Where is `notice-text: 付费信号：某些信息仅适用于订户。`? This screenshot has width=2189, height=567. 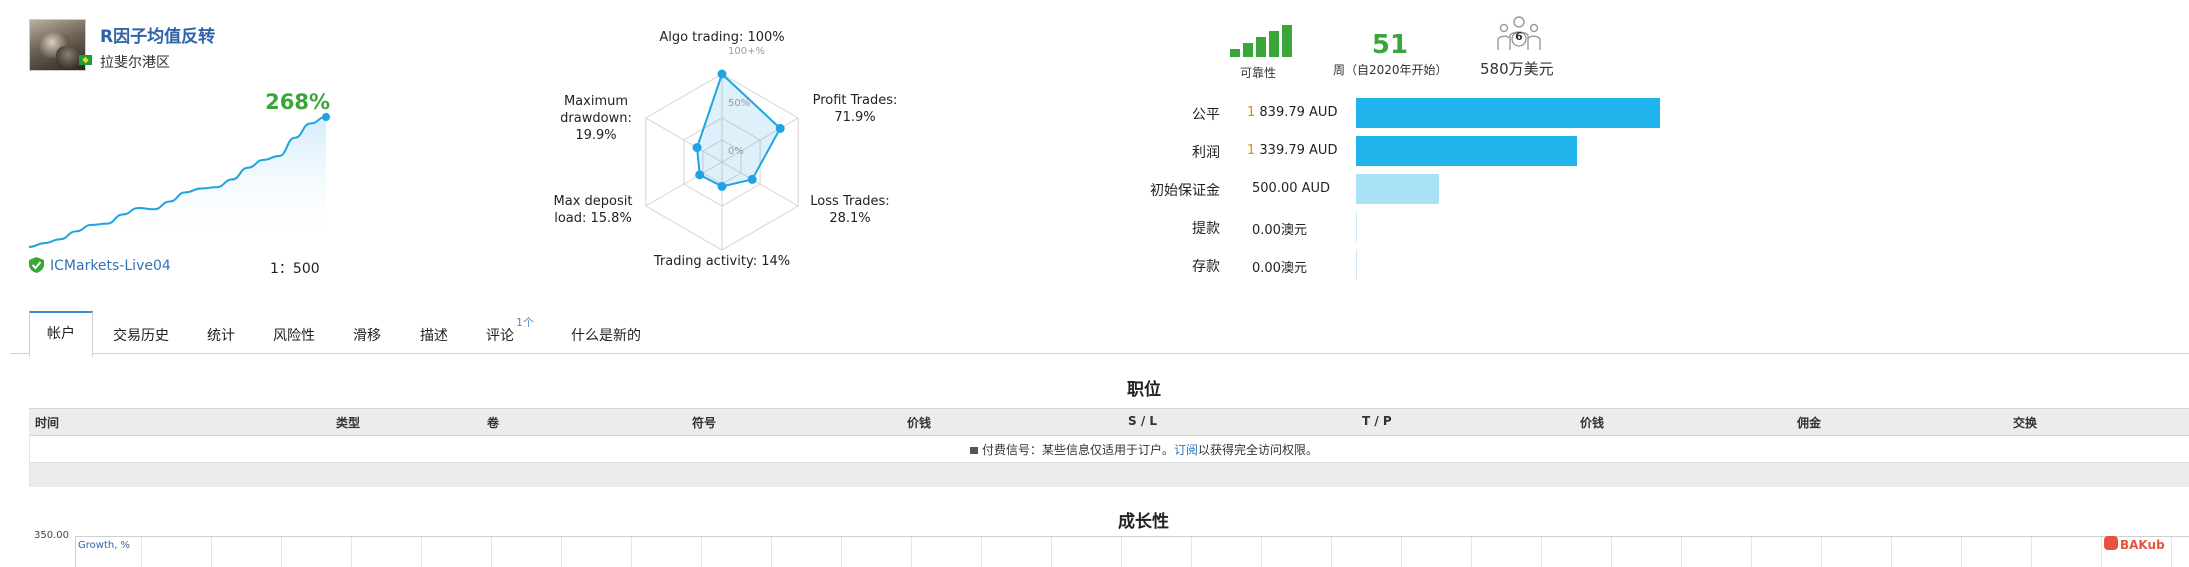 notice-text: 付费信号：某些信息仅适用于订户。 is located at coordinates (1078, 450).